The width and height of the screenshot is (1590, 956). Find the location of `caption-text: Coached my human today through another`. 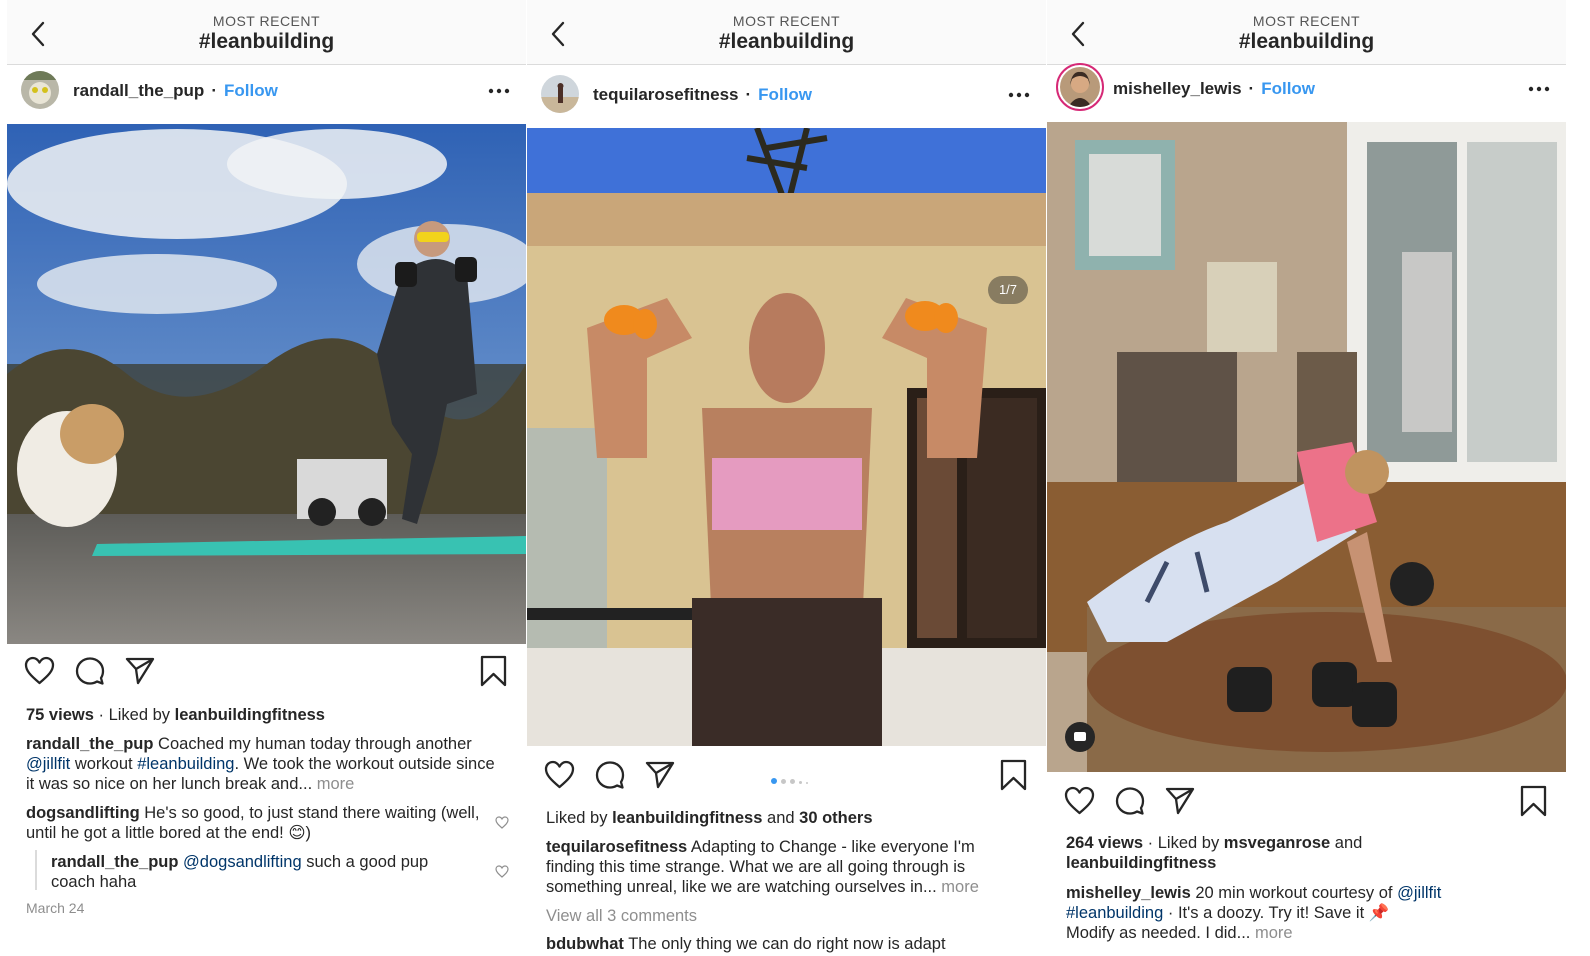

caption-text: Coached my human today through another is located at coordinates (315, 744).